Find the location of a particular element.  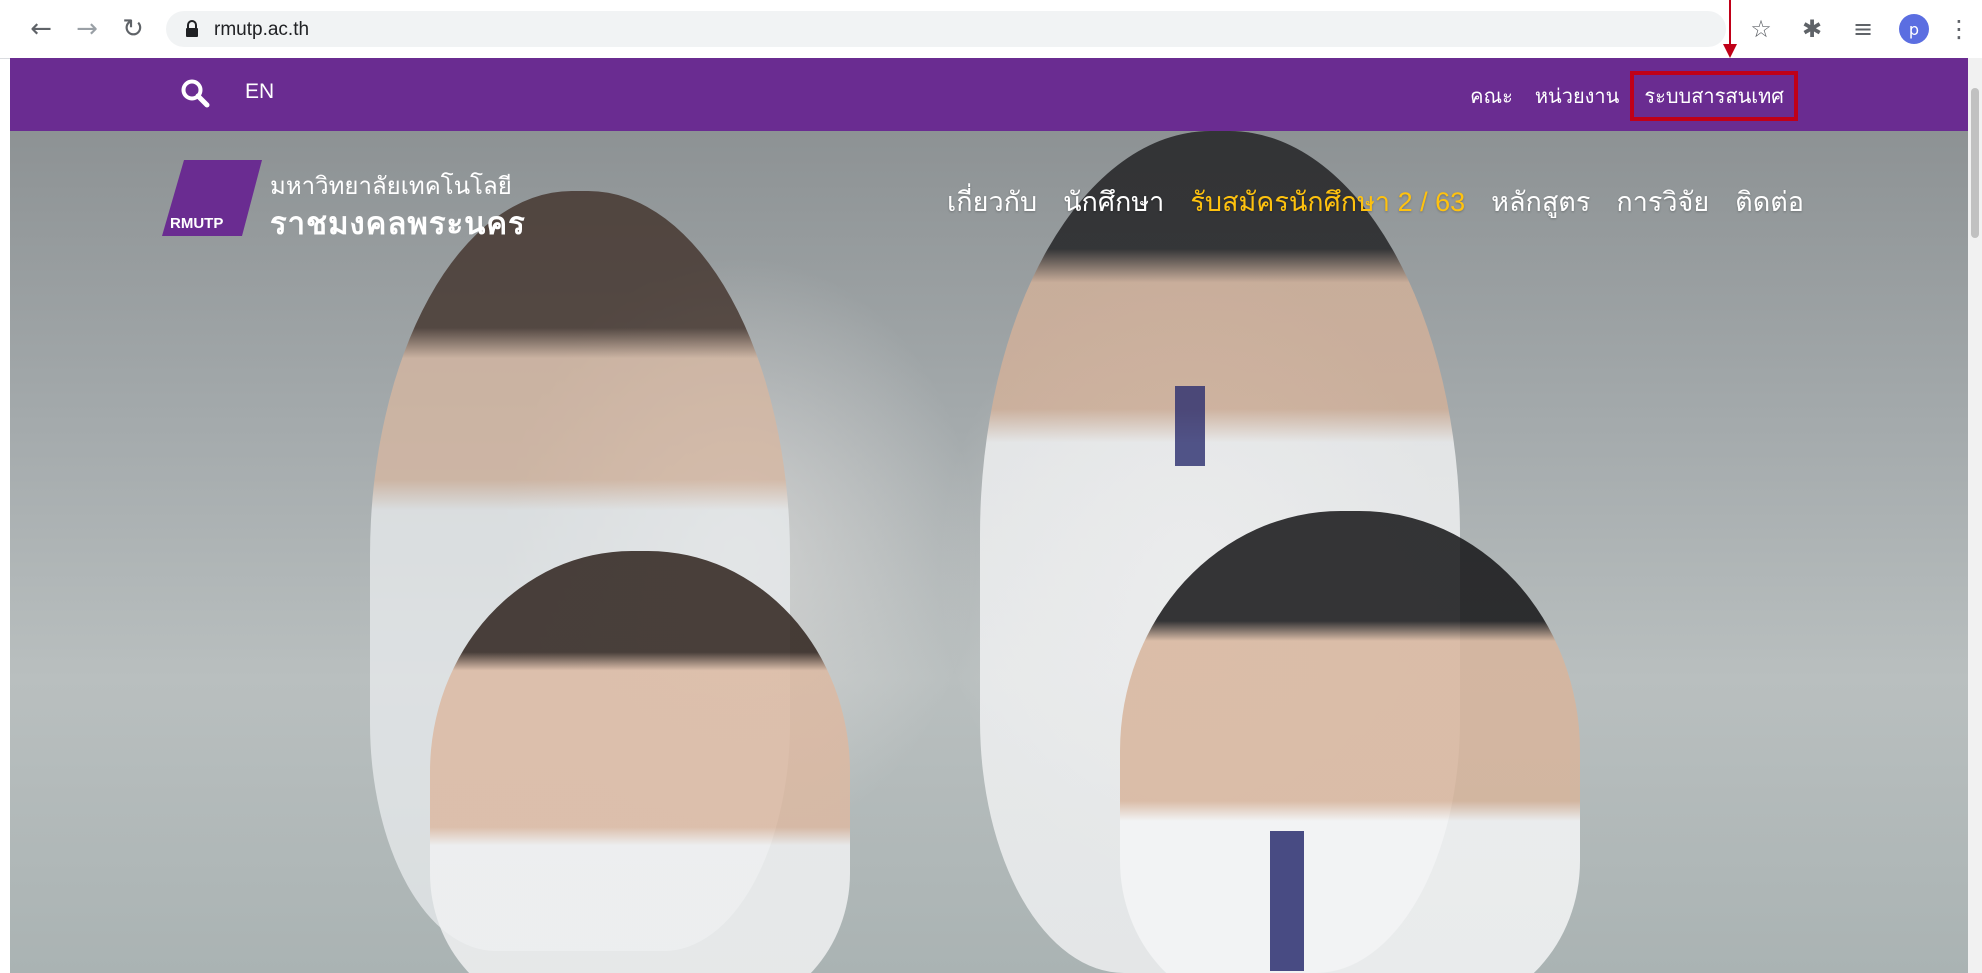

nav-curriculum: หลักสูตร is located at coordinates (1540, 201).